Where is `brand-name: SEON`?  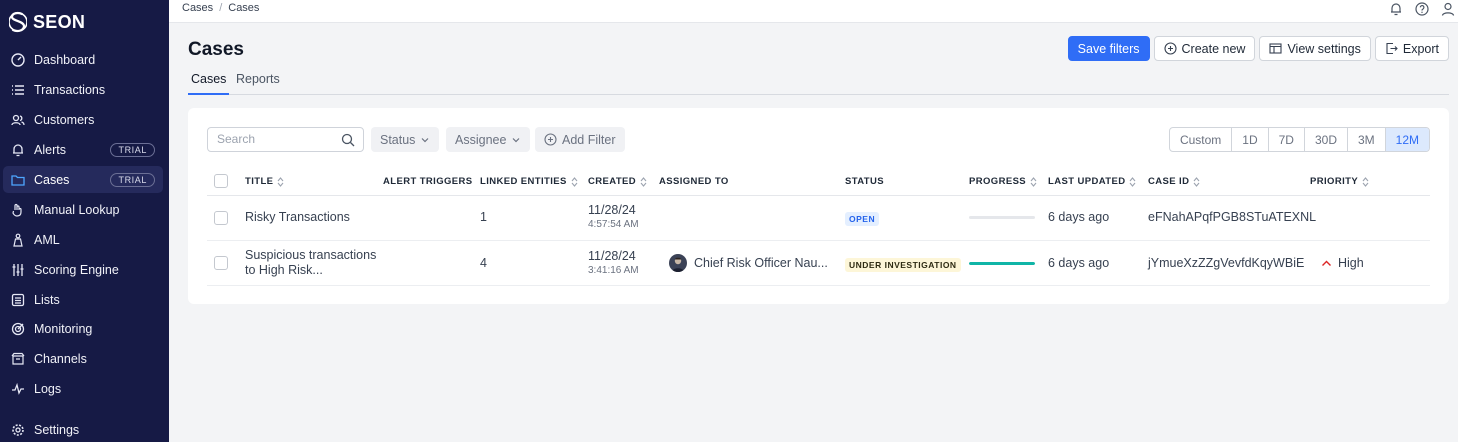
brand-name: SEON is located at coordinates (59, 21).